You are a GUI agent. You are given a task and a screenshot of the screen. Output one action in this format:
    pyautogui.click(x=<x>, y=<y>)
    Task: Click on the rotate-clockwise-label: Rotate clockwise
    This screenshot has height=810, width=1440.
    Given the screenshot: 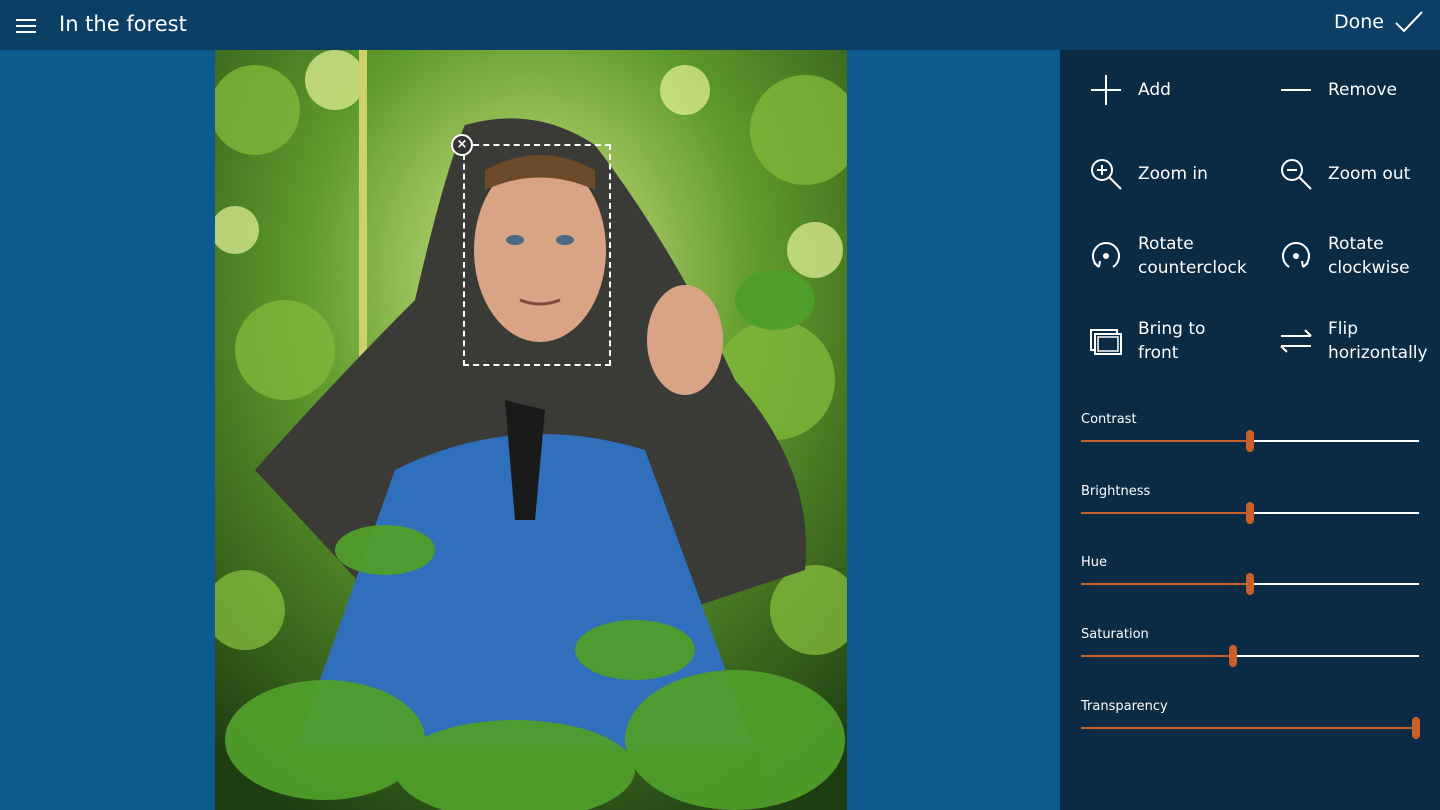 What is the action you would take?
    pyautogui.click(x=1369, y=256)
    